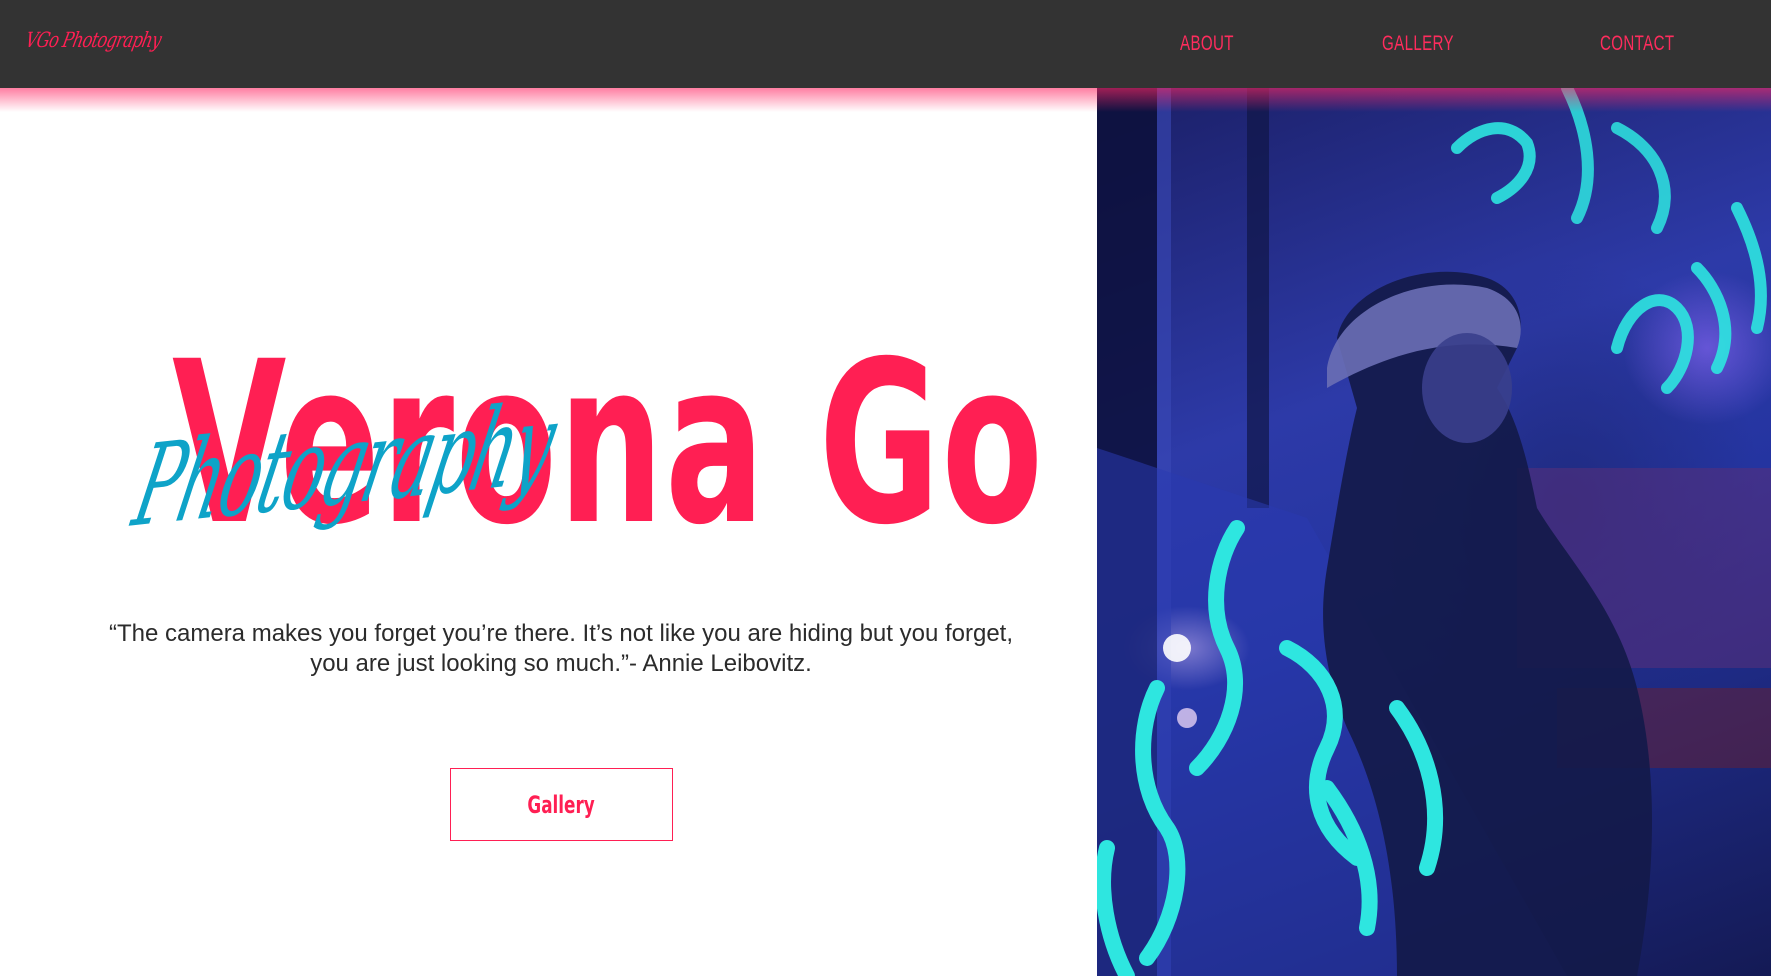 The height and width of the screenshot is (976, 1771). I want to click on nav-link-about: ABOUT, so click(1207, 44).